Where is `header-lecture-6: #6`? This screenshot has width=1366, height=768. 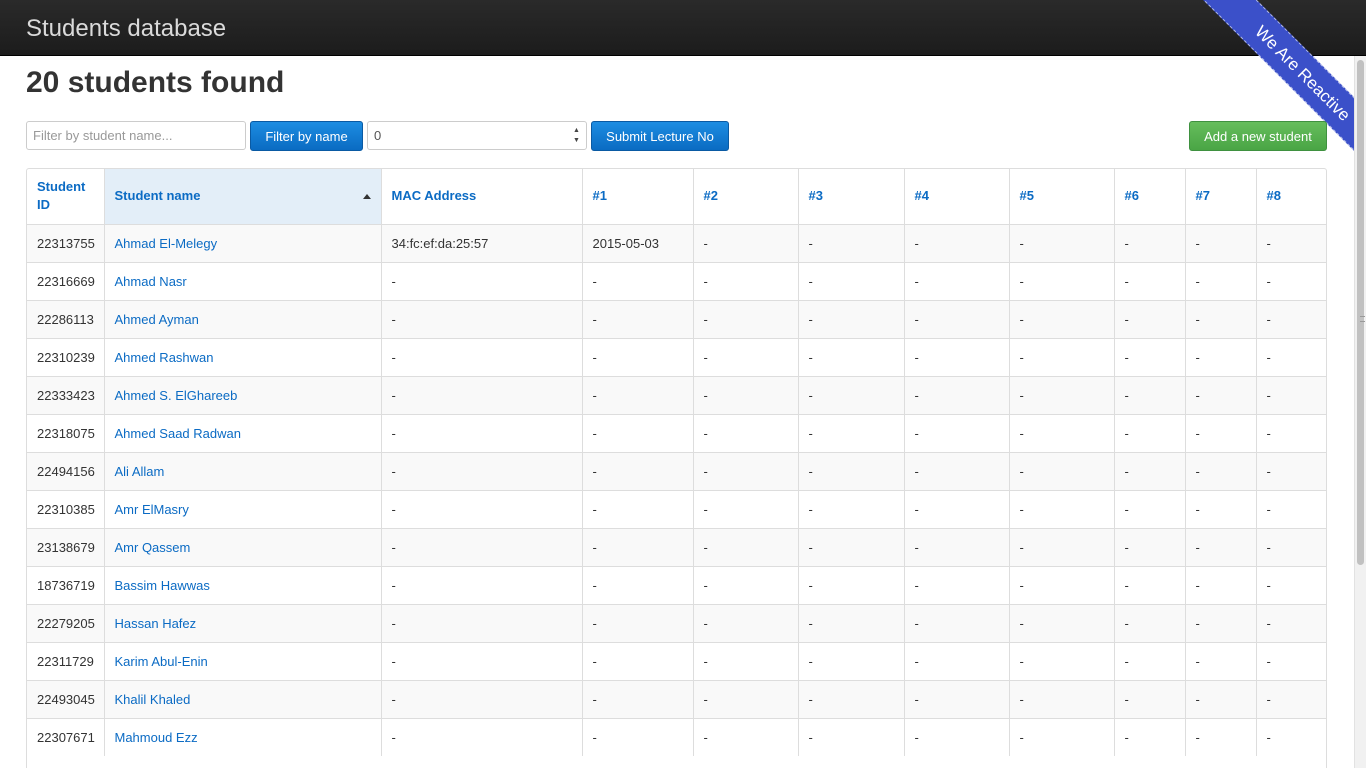
header-lecture-6: #6 is located at coordinates (1150, 197).